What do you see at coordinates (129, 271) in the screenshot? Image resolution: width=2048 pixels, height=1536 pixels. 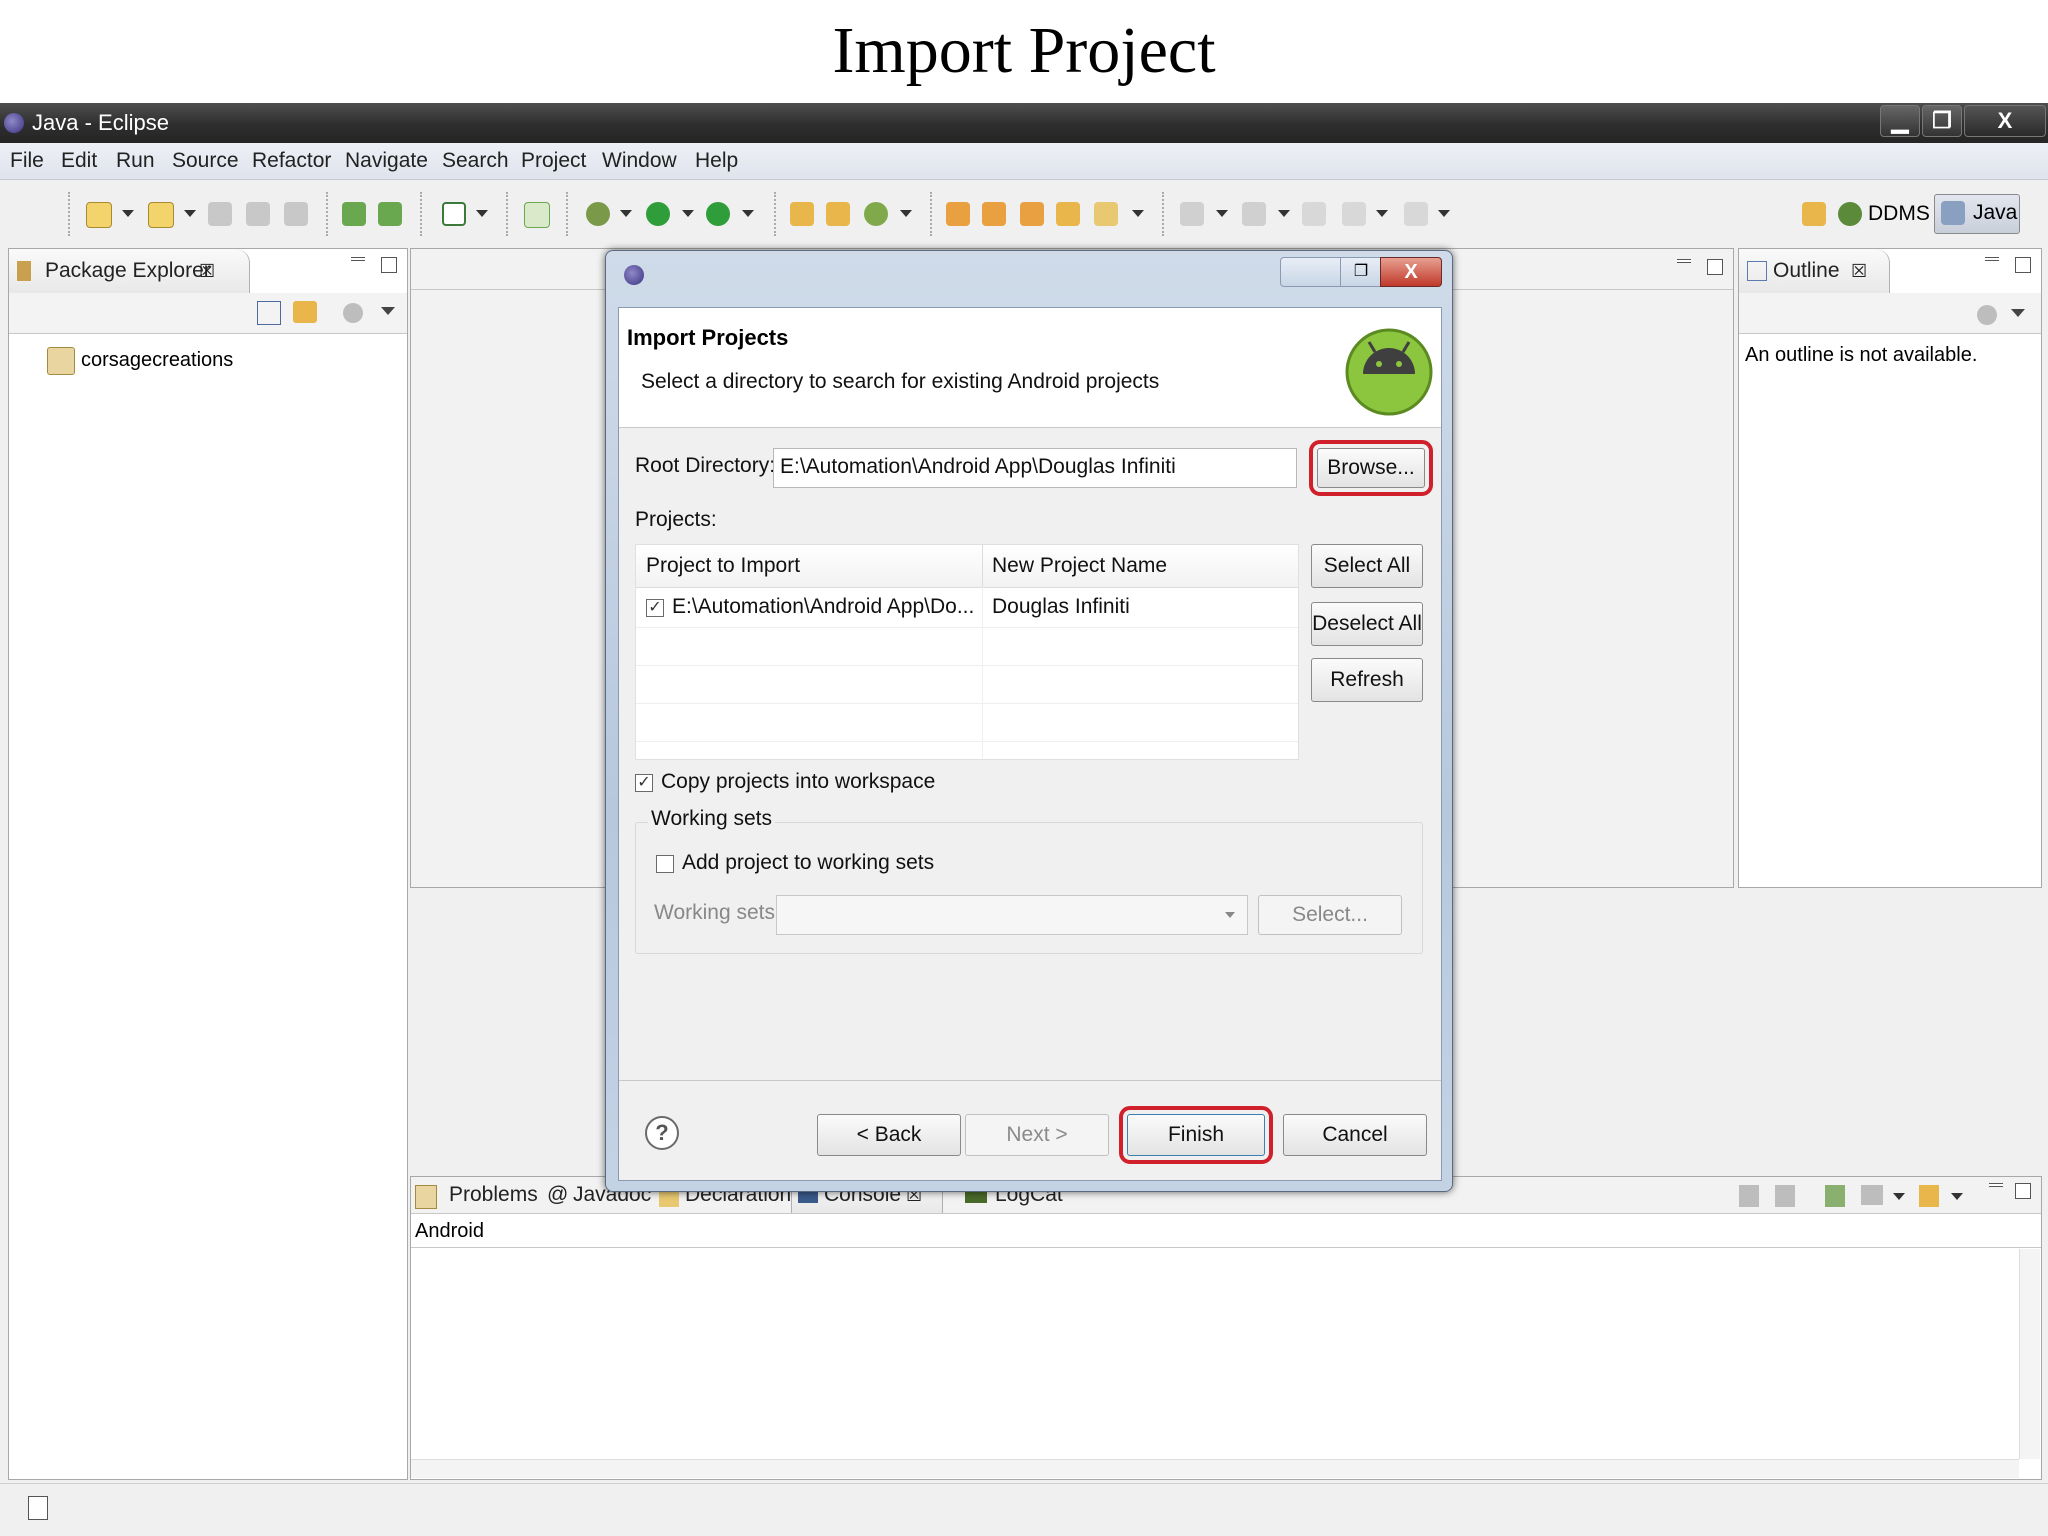 I see `tab-package-explorer: Package Explorer ☒` at bounding box center [129, 271].